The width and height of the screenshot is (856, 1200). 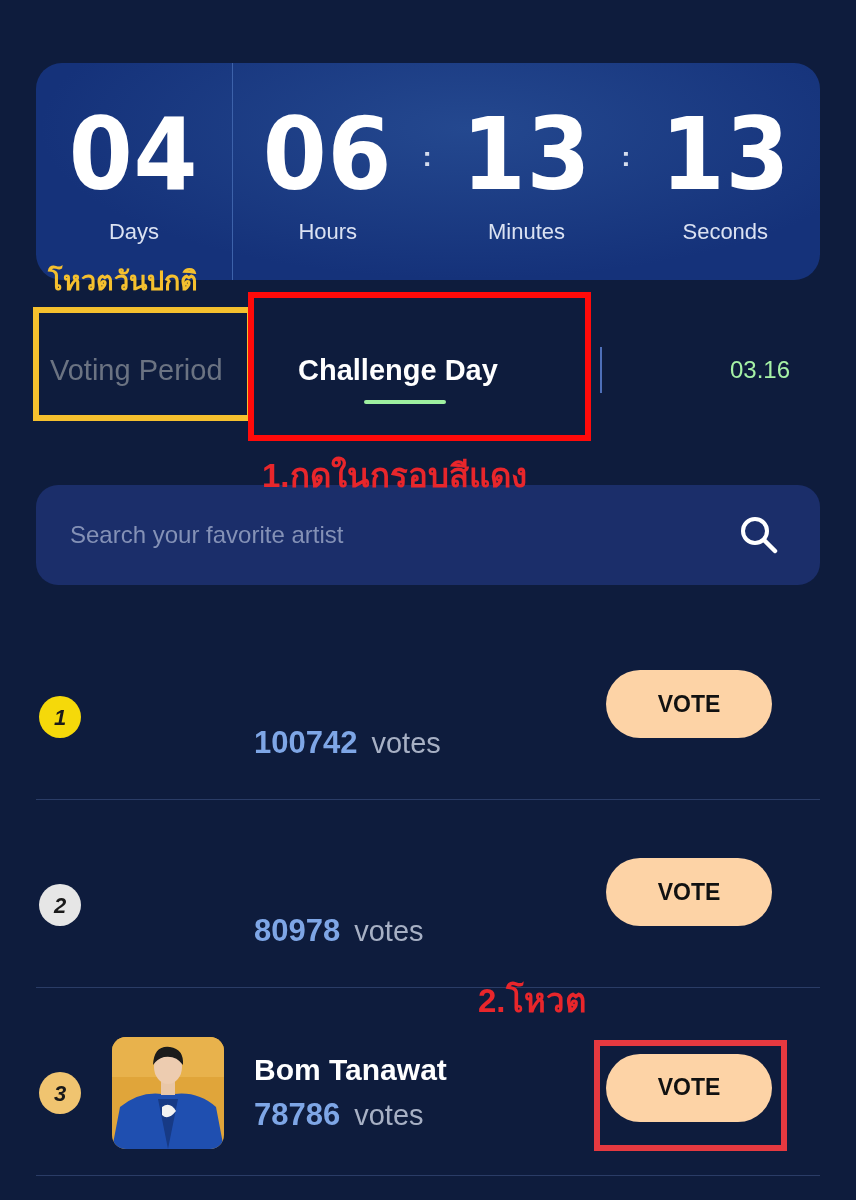 I want to click on annotation-text: โหวตวันปกติ, so click(x=123, y=281).